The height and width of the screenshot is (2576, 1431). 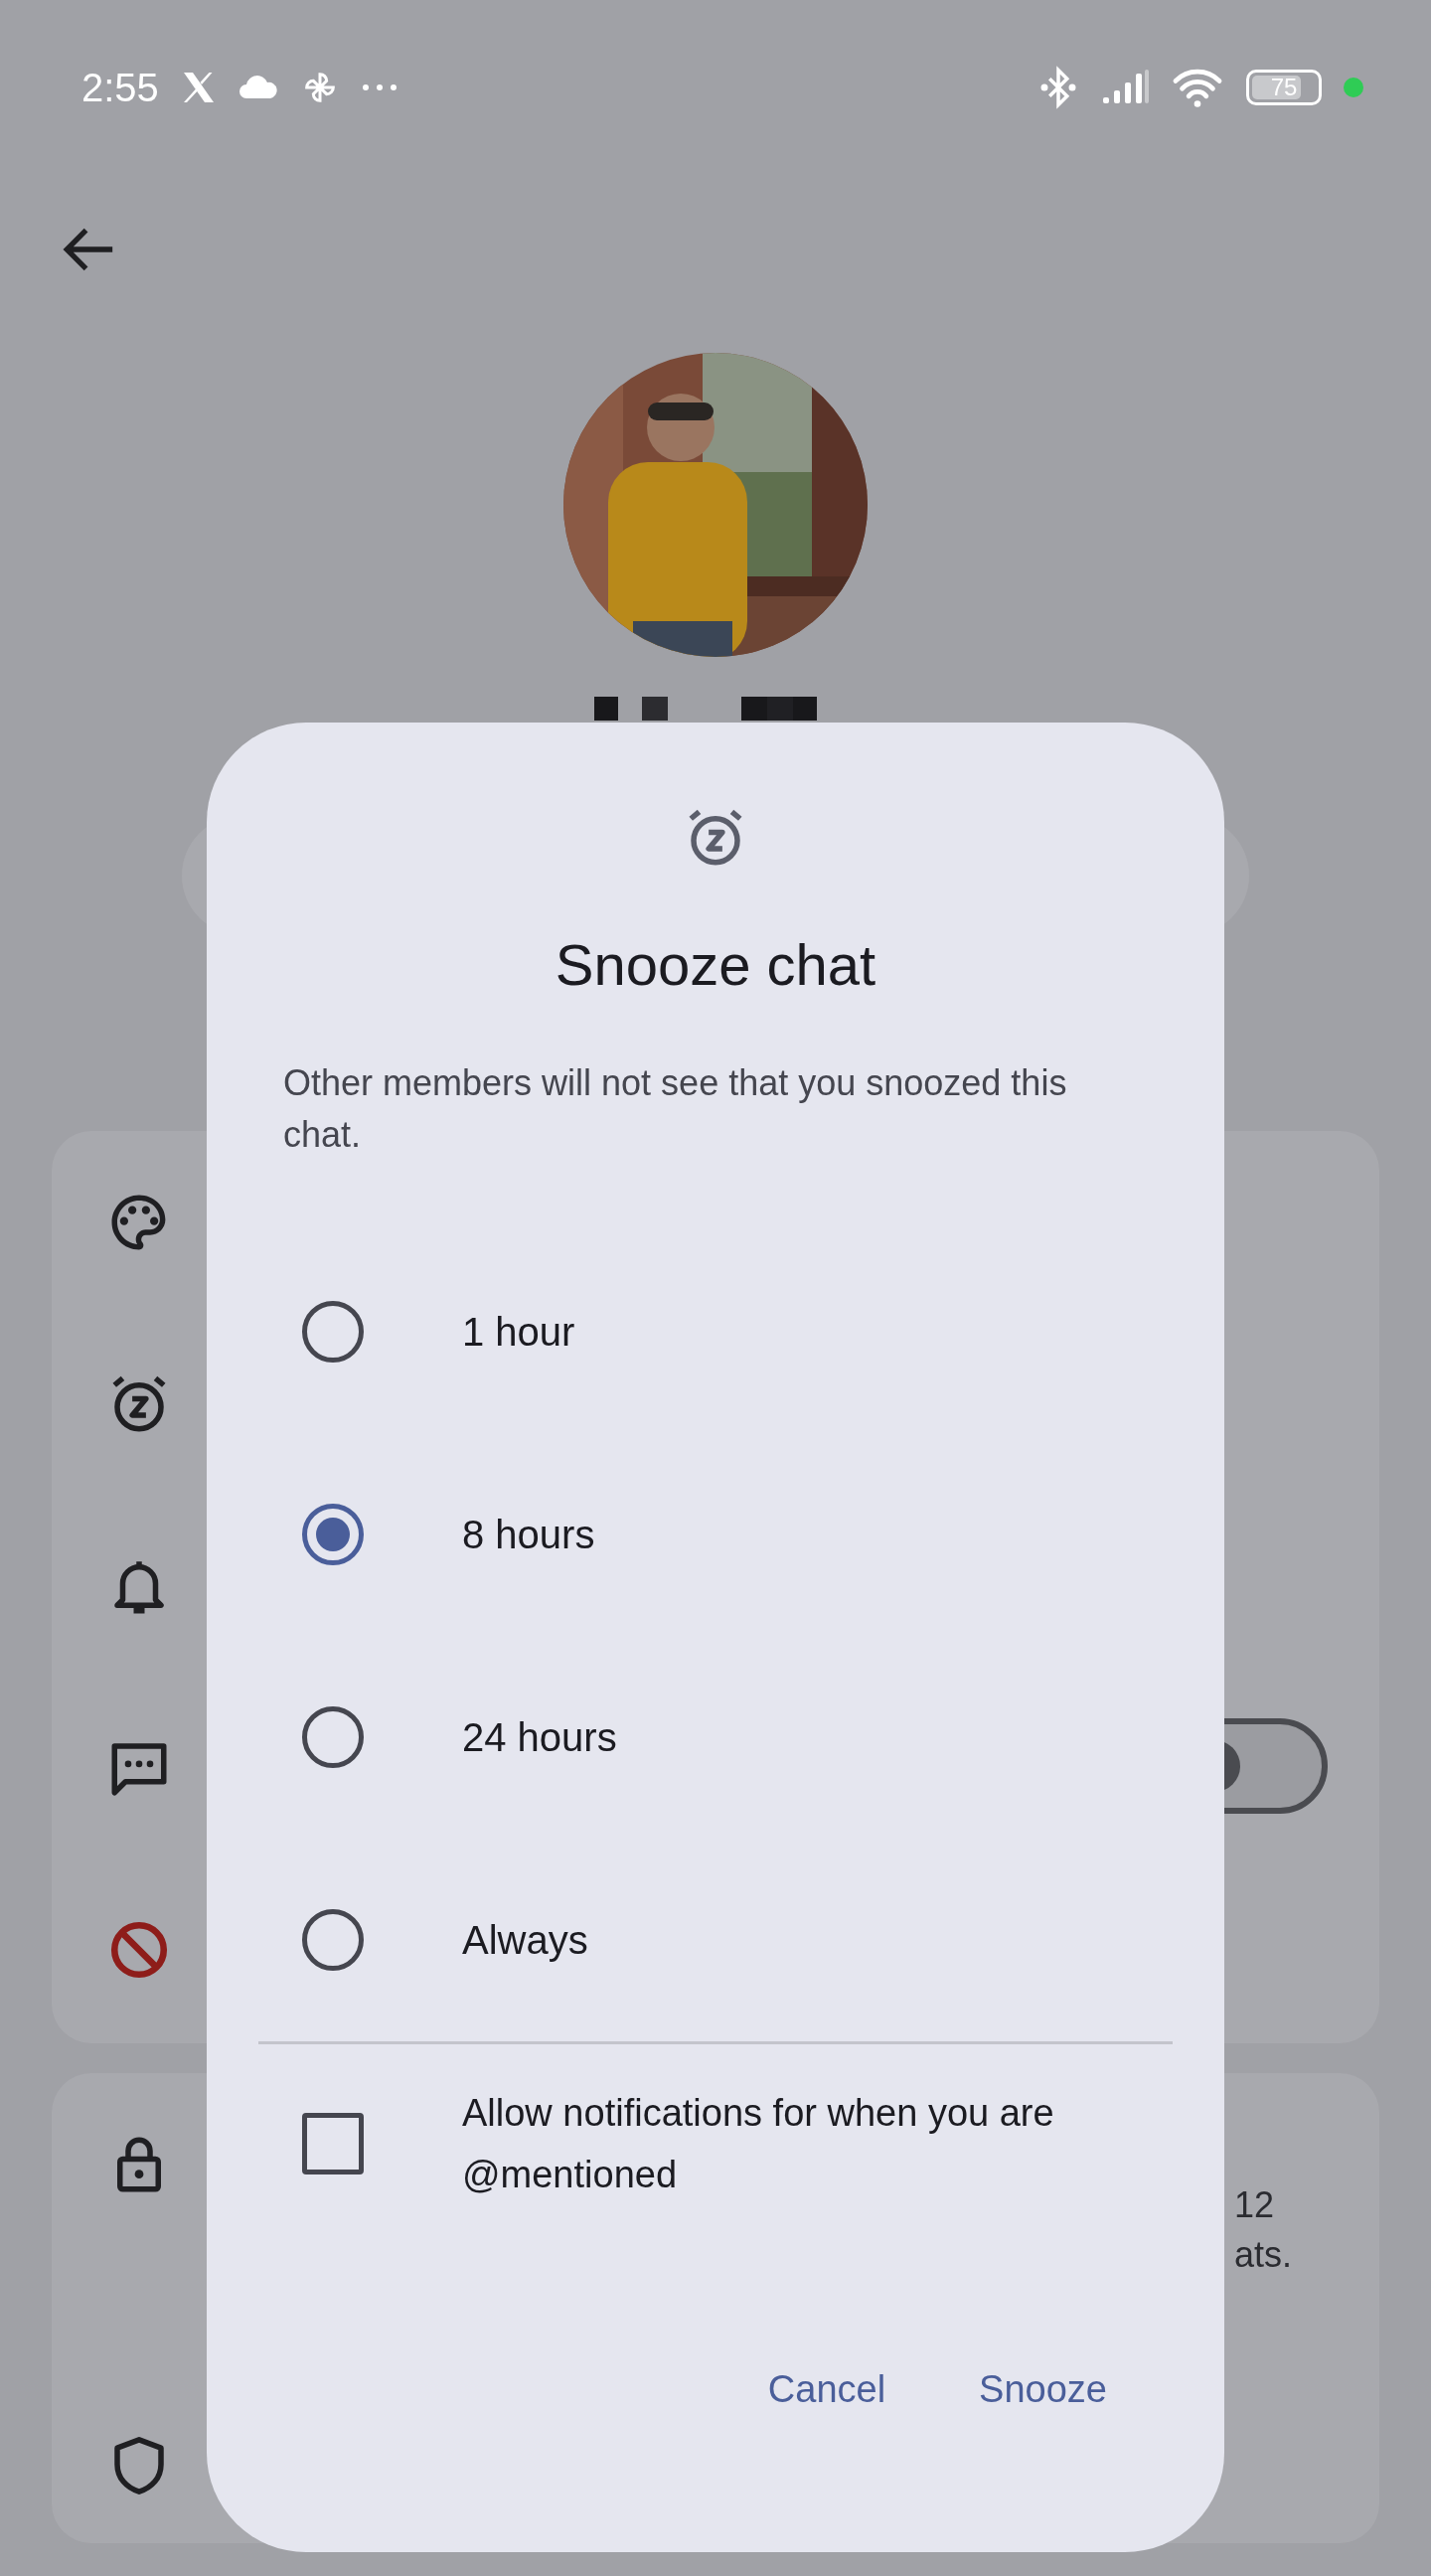 I want to click on more-notifications-icon, so click(x=379, y=87).